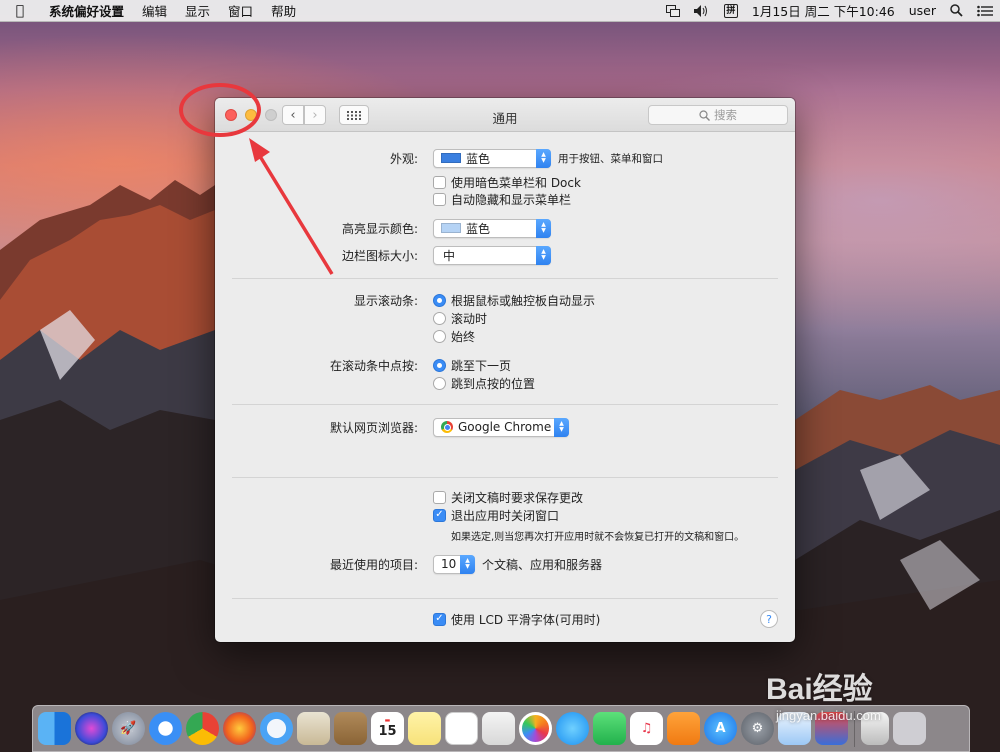 Image resolution: width=1000 pixels, height=752 pixels. Describe the element at coordinates (451, 228) in the screenshot. I see `highlight-swatch` at that location.